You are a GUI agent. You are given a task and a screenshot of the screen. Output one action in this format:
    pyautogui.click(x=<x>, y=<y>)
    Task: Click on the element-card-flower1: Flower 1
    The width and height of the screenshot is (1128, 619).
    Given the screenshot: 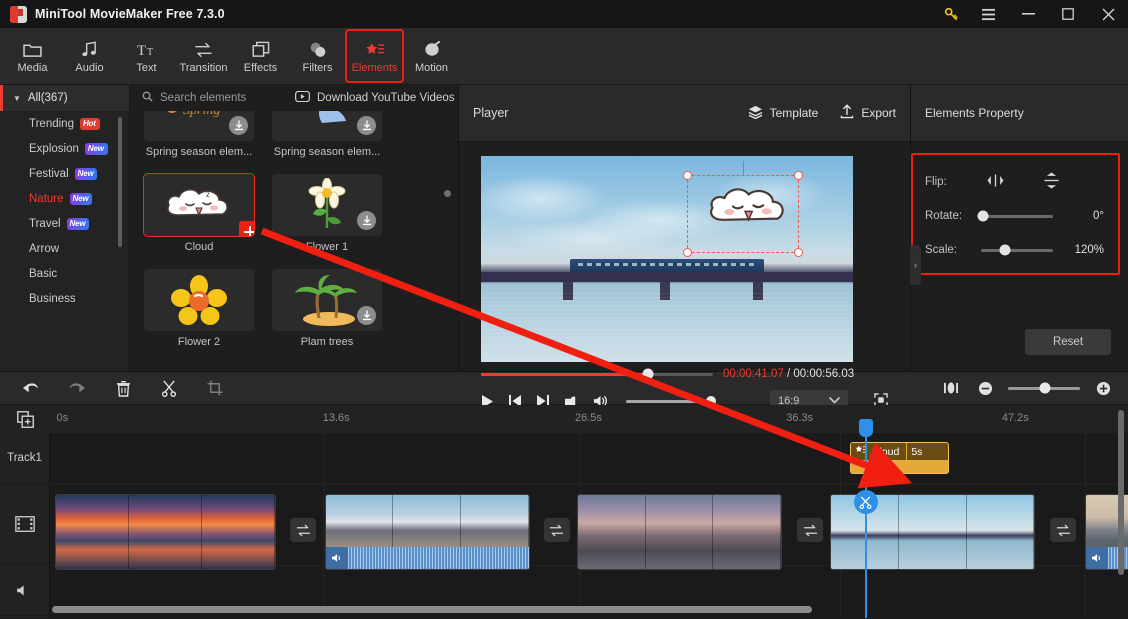 What is the action you would take?
    pyautogui.click(x=327, y=213)
    